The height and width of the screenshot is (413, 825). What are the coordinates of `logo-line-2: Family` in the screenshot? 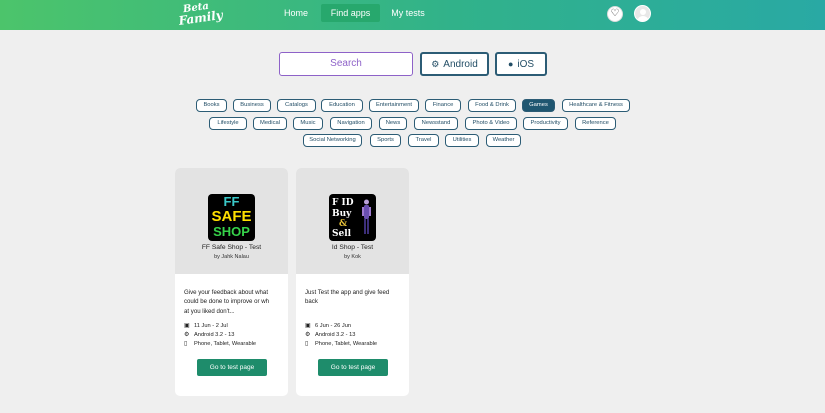 It's located at (200, 17).